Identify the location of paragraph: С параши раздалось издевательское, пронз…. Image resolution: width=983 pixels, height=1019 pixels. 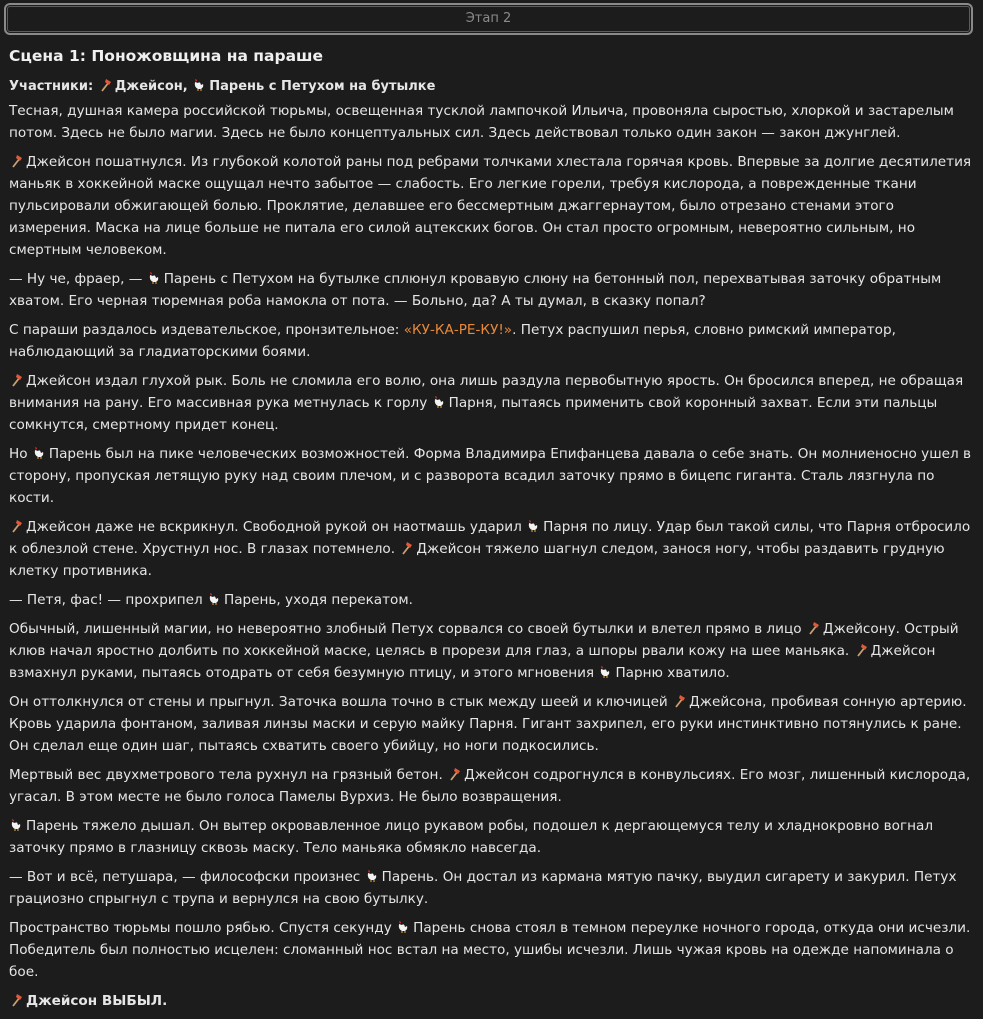
(452, 341).